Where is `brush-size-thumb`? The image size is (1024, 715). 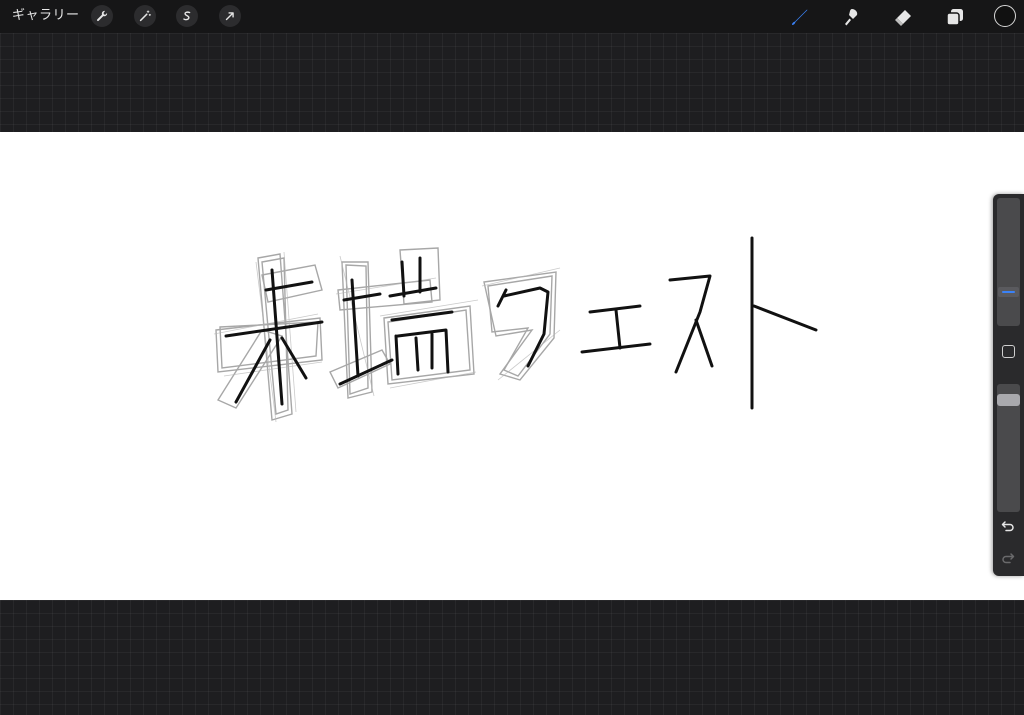
brush-size-thumb is located at coordinates (1008, 292).